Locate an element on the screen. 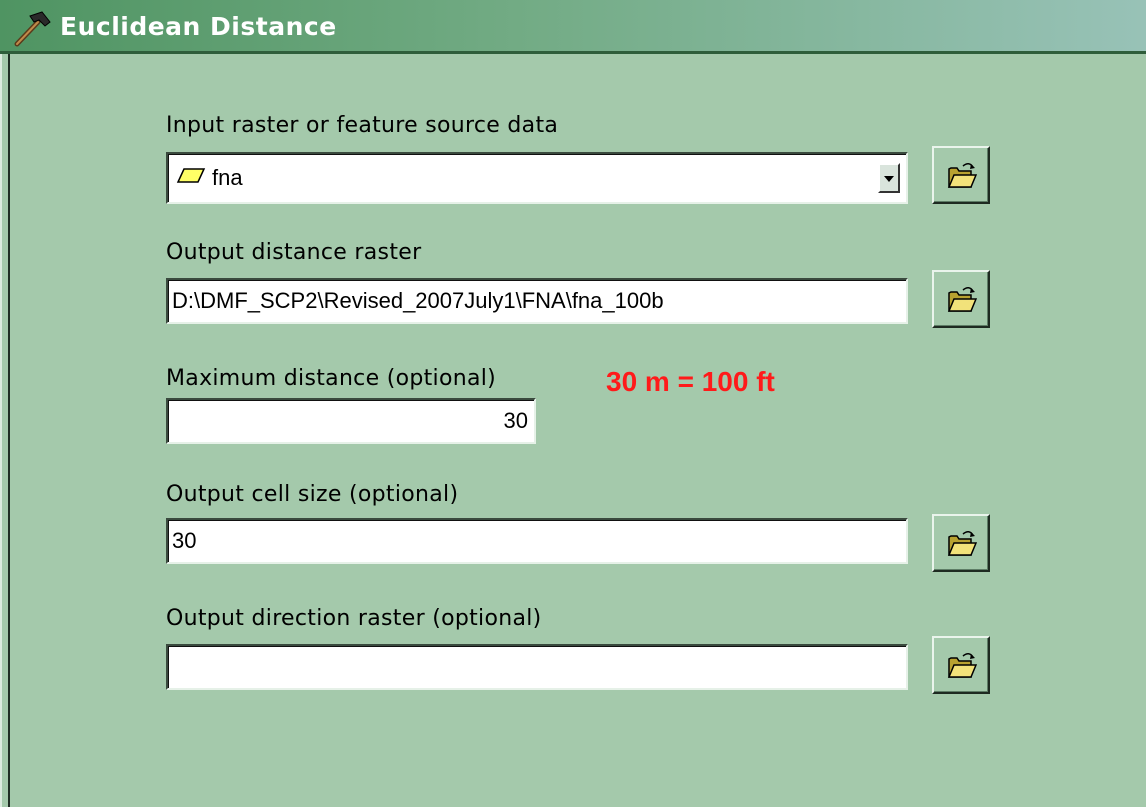 The image size is (1146, 807). distance-conversion-note: 30 m = 100 ft is located at coordinates (690, 381).